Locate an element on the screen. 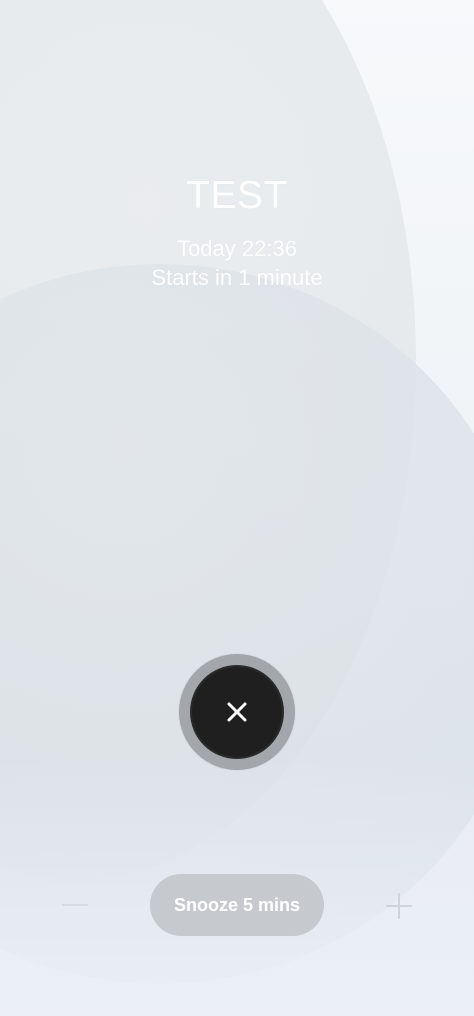  close-icon is located at coordinates (237, 712).